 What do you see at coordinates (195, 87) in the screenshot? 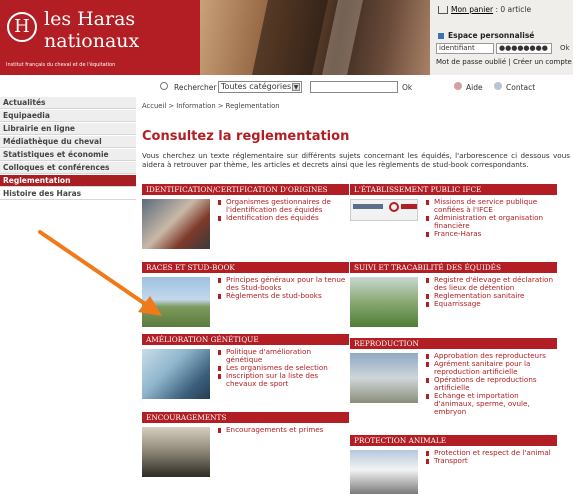
I see `search-label: Rechercher` at bounding box center [195, 87].